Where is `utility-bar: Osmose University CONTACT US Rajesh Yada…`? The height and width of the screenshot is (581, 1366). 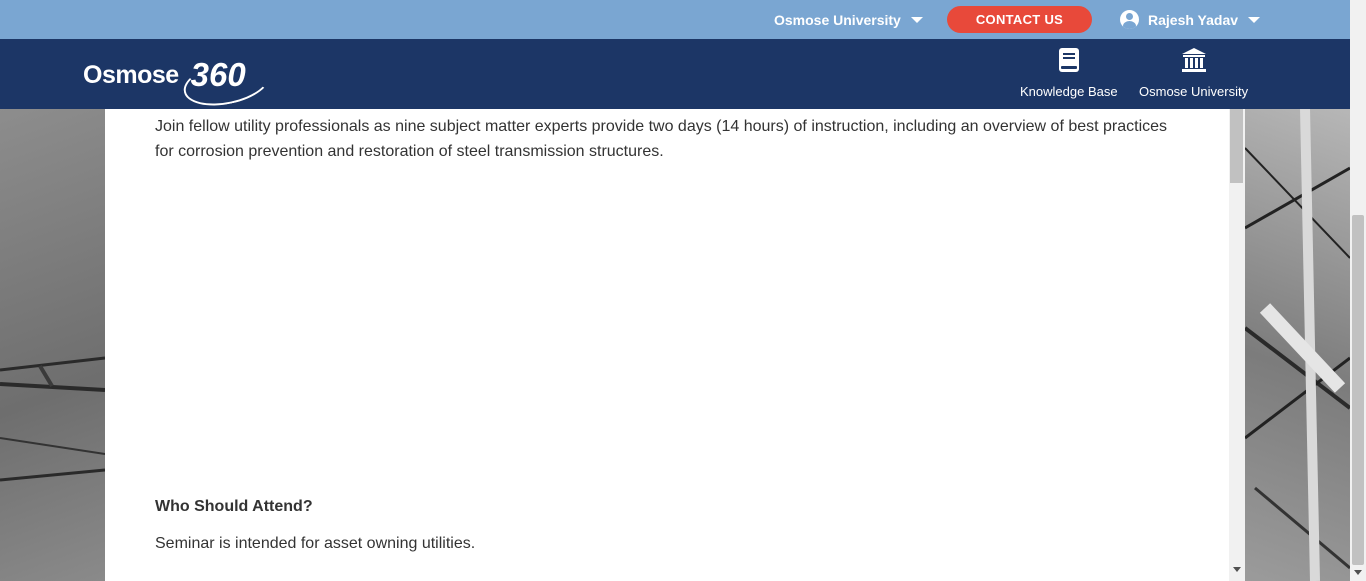 utility-bar: Osmose University CONTACT US Rajesh Yada… is located at coordinates (683, 19).